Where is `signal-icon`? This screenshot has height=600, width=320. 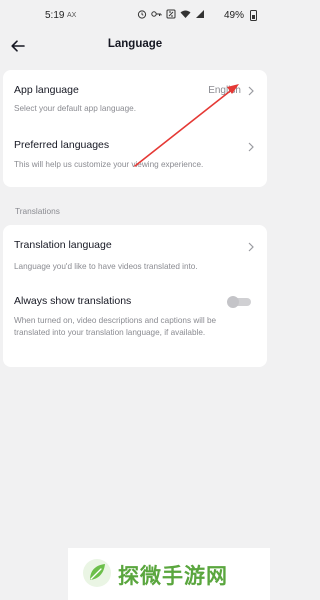
signal-icon is located at coordinates (200, 14).